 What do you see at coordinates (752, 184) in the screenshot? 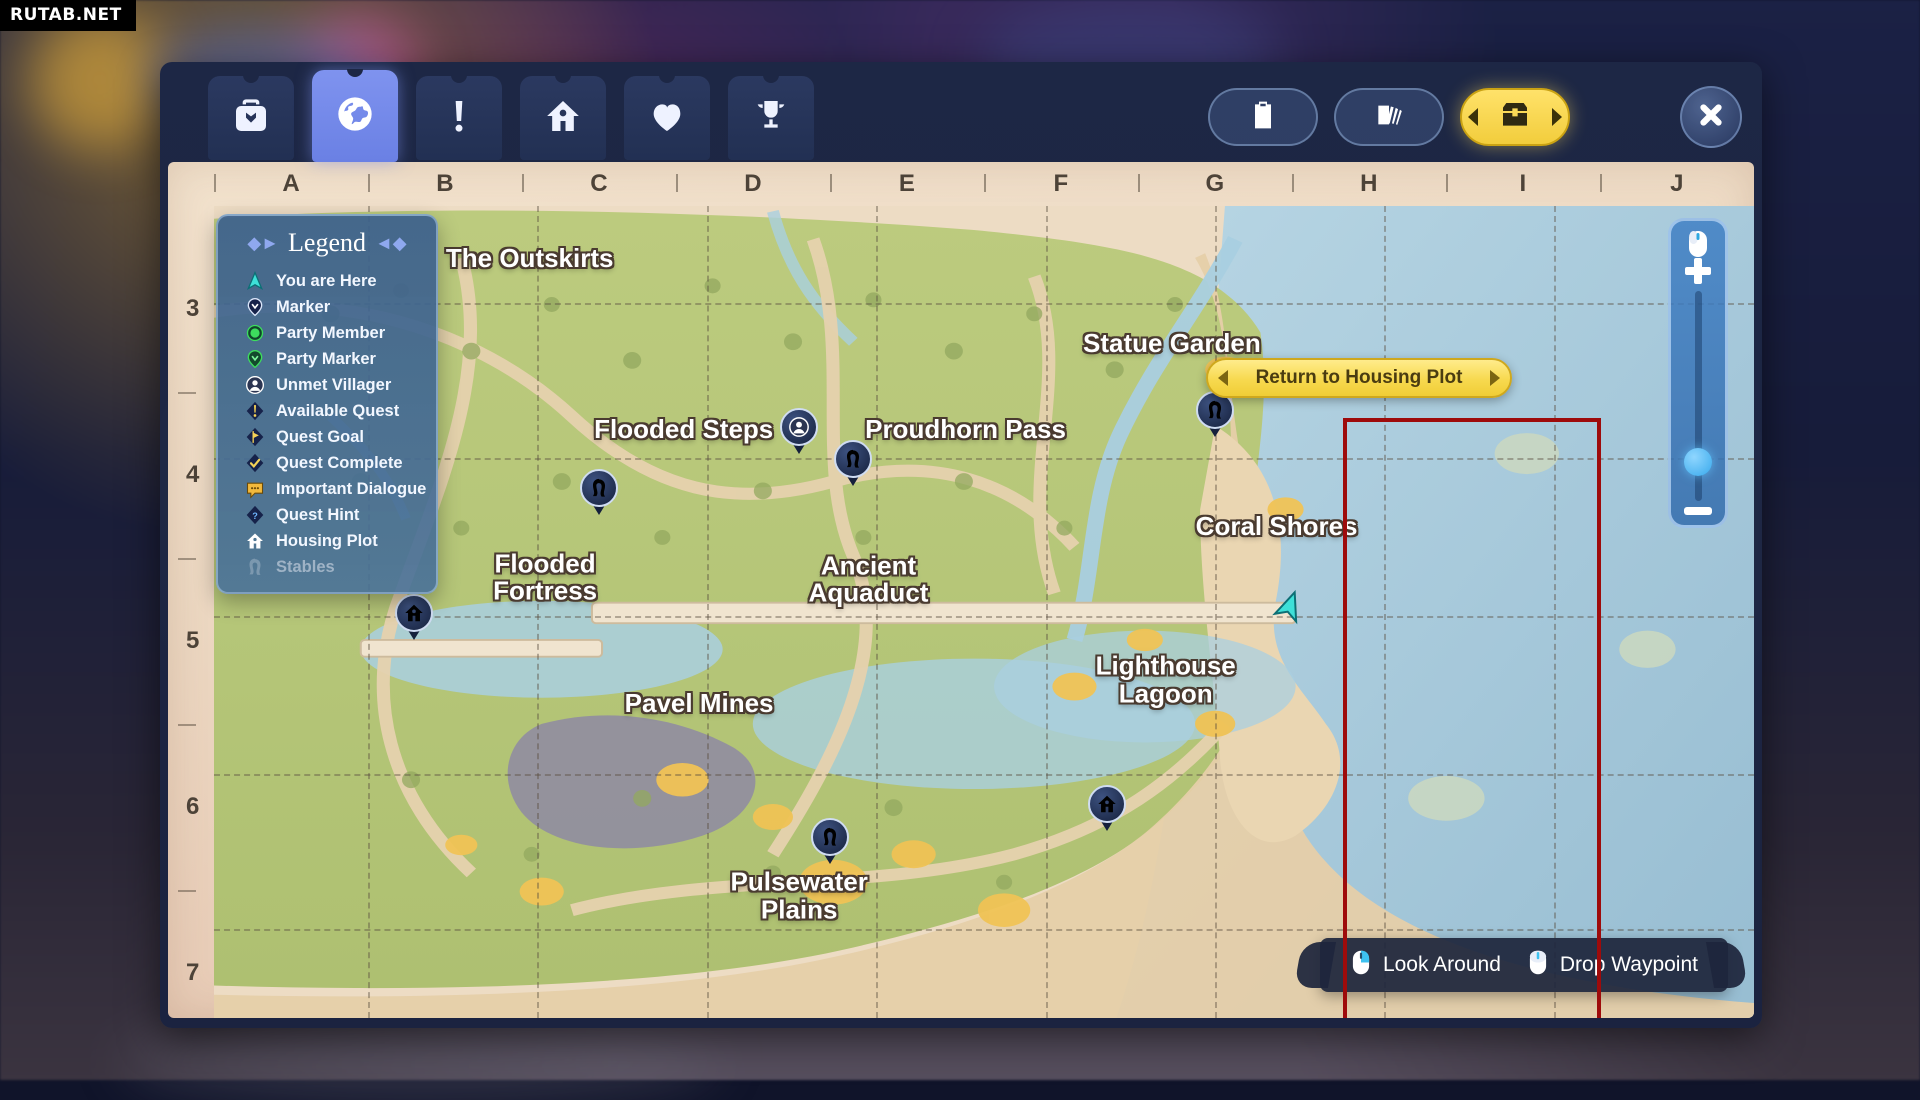
I see `map-column-label: D` at bounding box center [752, 184].